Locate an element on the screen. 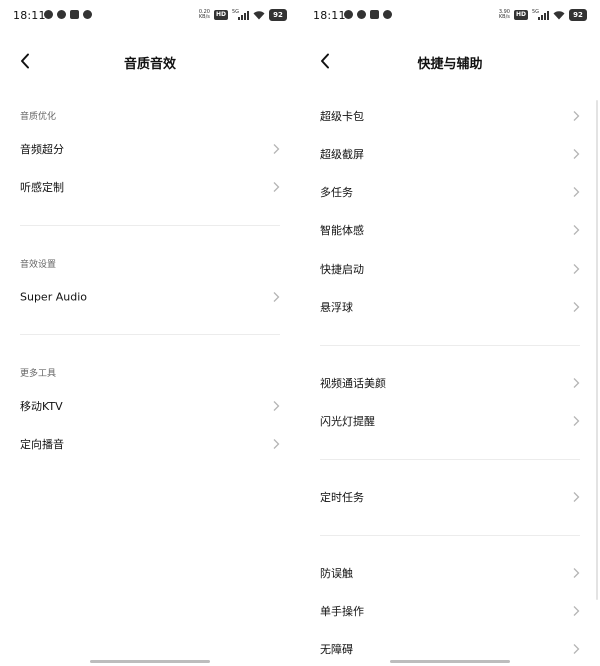 This screenshot has height=666, width=600. settings-row-smart-motion: 智能体感 is located at coordinates (450, 230).